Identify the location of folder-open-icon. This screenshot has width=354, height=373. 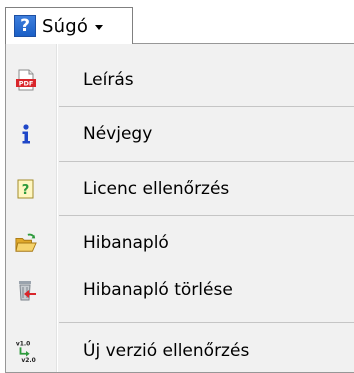
(26, 243).